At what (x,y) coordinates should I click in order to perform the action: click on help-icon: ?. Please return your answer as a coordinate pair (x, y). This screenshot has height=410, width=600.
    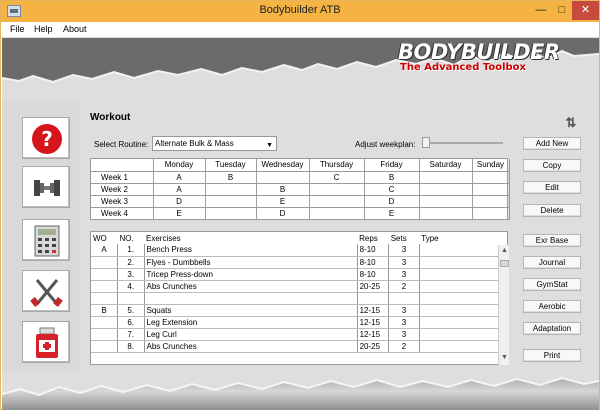
    Looking at the image, I should click on (47, 139).